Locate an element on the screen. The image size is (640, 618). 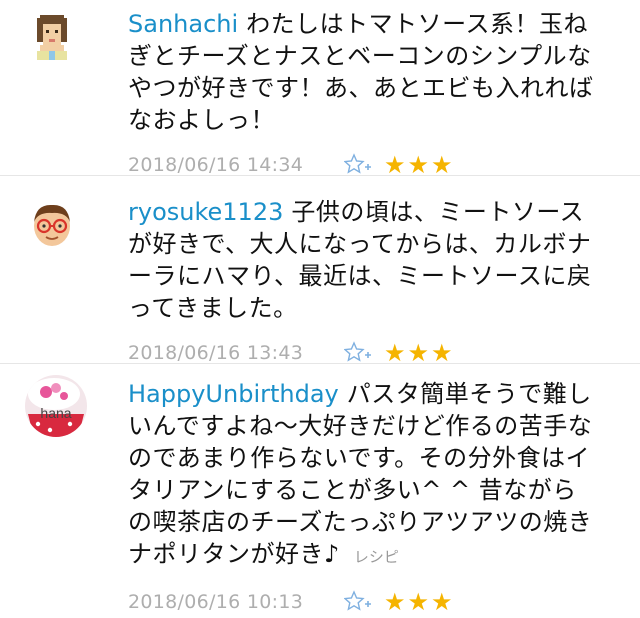
comment-meta: 2018/06/16 10:13 ★★★ is located at coordinates (384, 602).